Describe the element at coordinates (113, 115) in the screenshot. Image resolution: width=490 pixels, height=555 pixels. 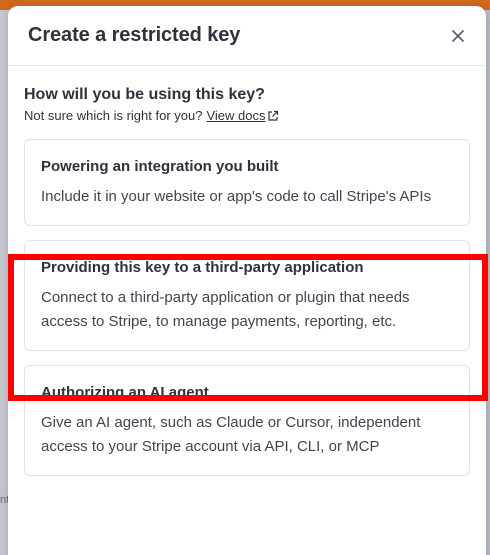
I see `hint-text: Not sure which is right for you?` at that location.